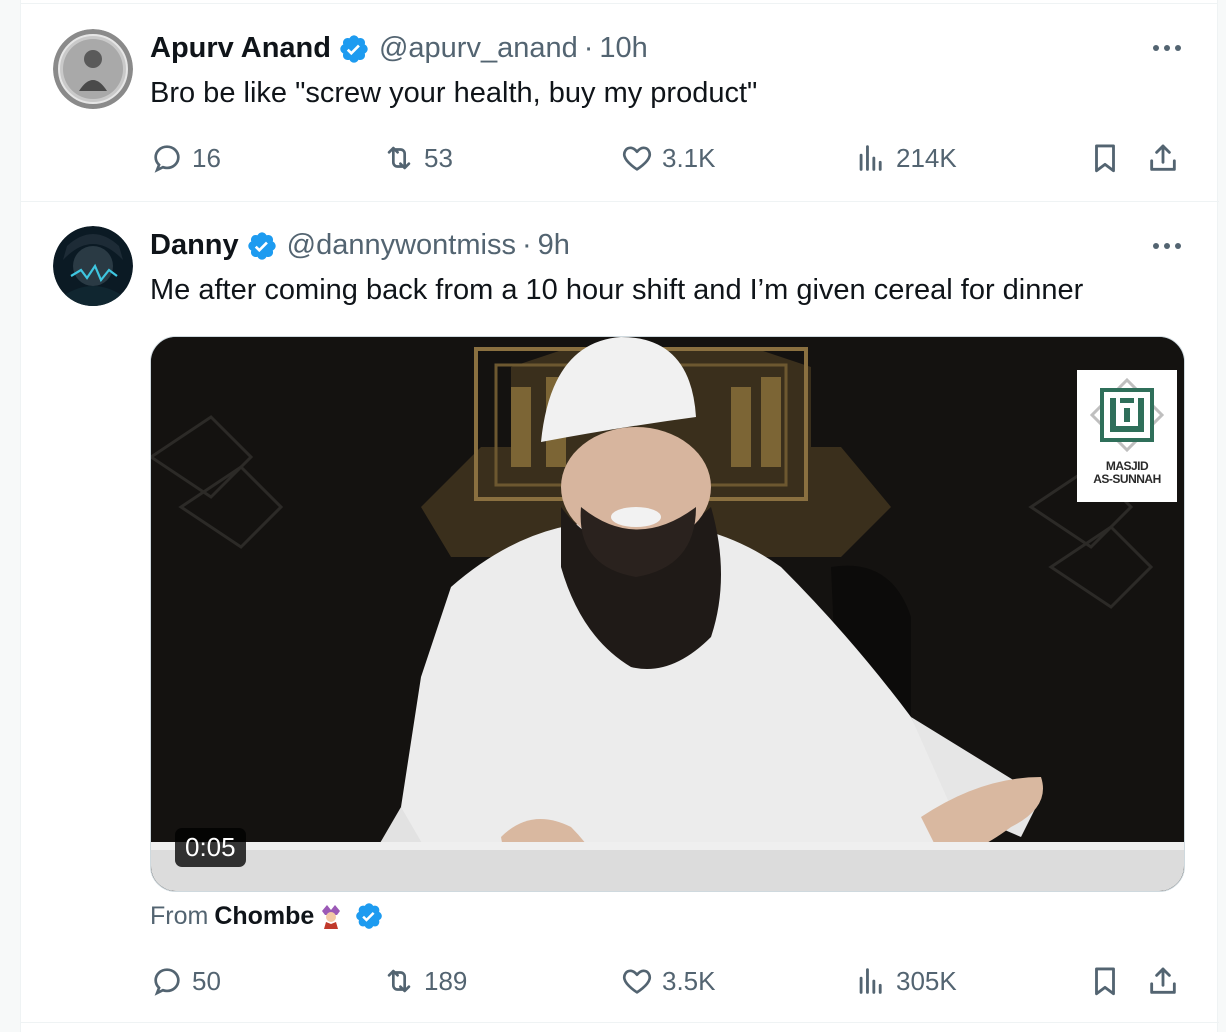  Describe the element at coordinates (331, 916) in the screenshot. I see `jester-emoji-icon` at that location.